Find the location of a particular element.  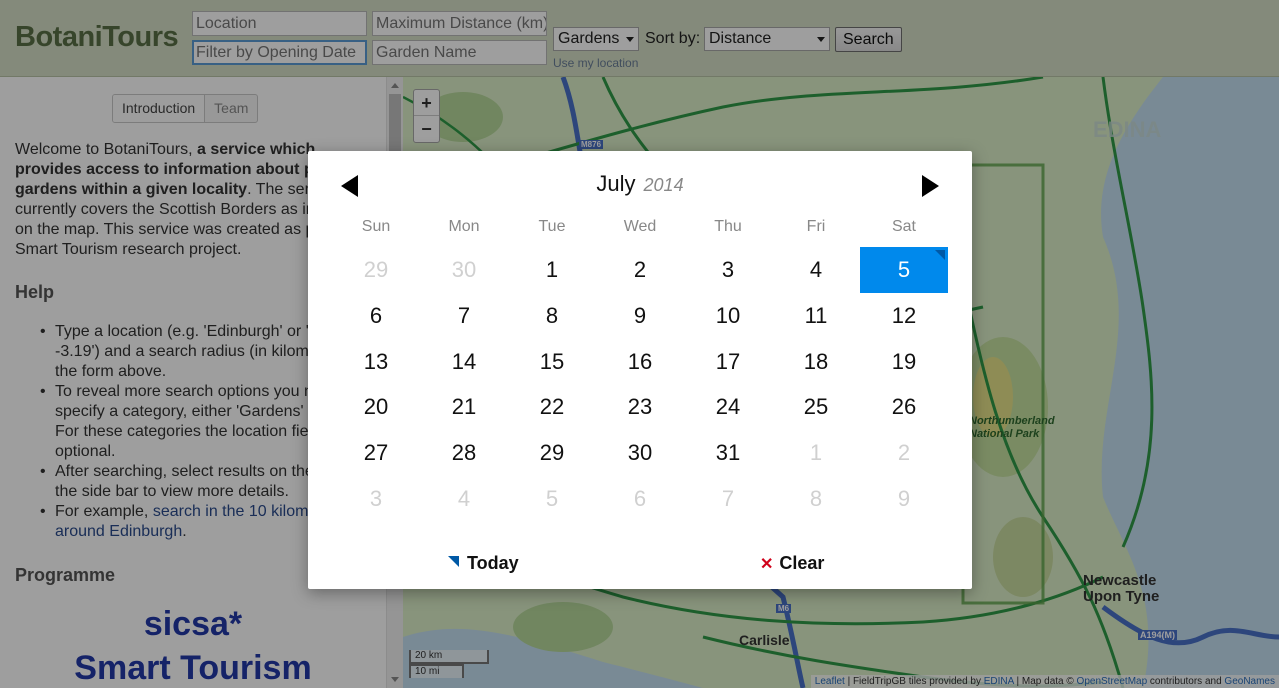

calendar-day: 15 is located at coordinates (552, 362).